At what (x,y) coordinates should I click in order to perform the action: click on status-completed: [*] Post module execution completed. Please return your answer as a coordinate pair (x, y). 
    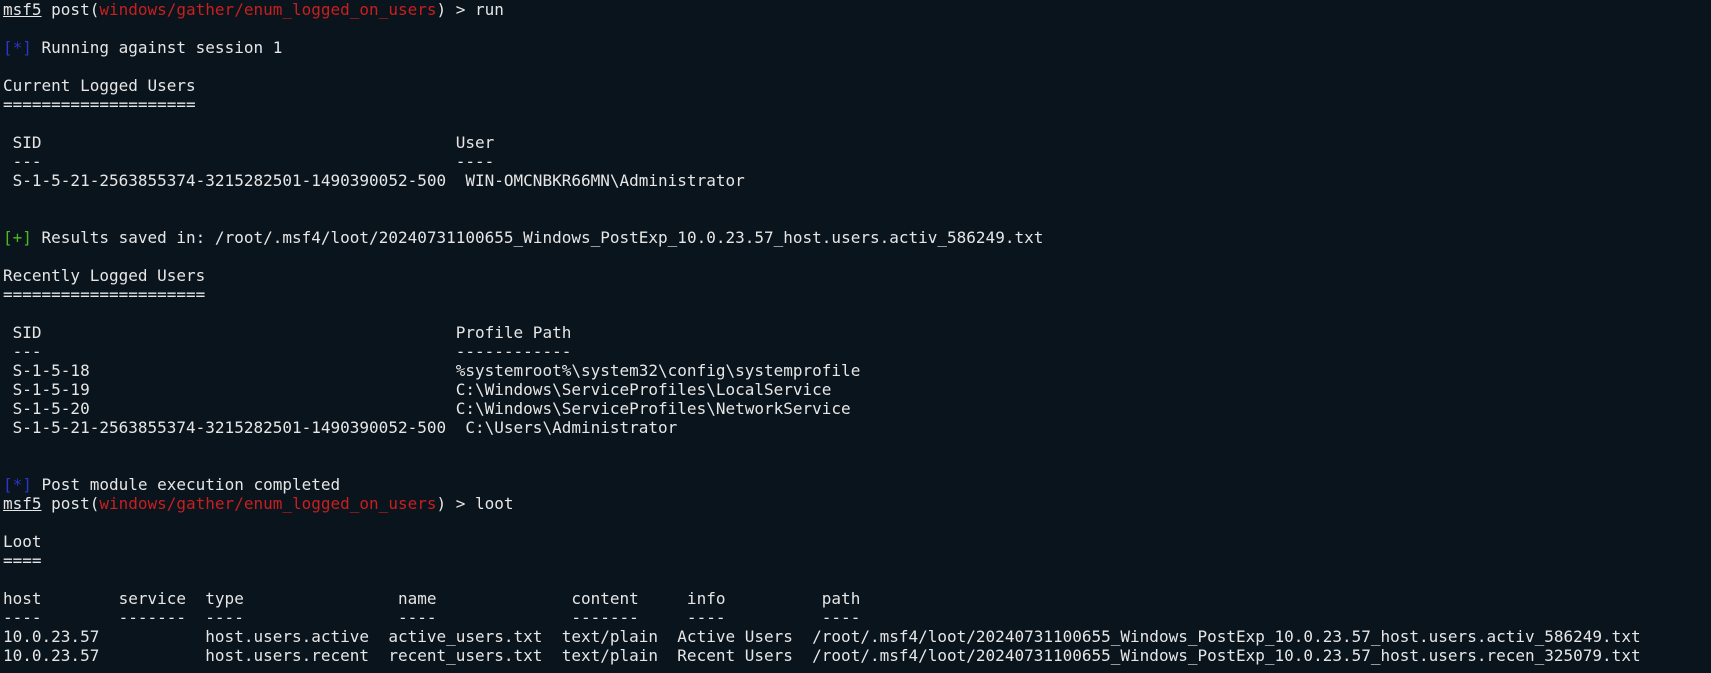
    Looking at the image, I should click on (857, 484).